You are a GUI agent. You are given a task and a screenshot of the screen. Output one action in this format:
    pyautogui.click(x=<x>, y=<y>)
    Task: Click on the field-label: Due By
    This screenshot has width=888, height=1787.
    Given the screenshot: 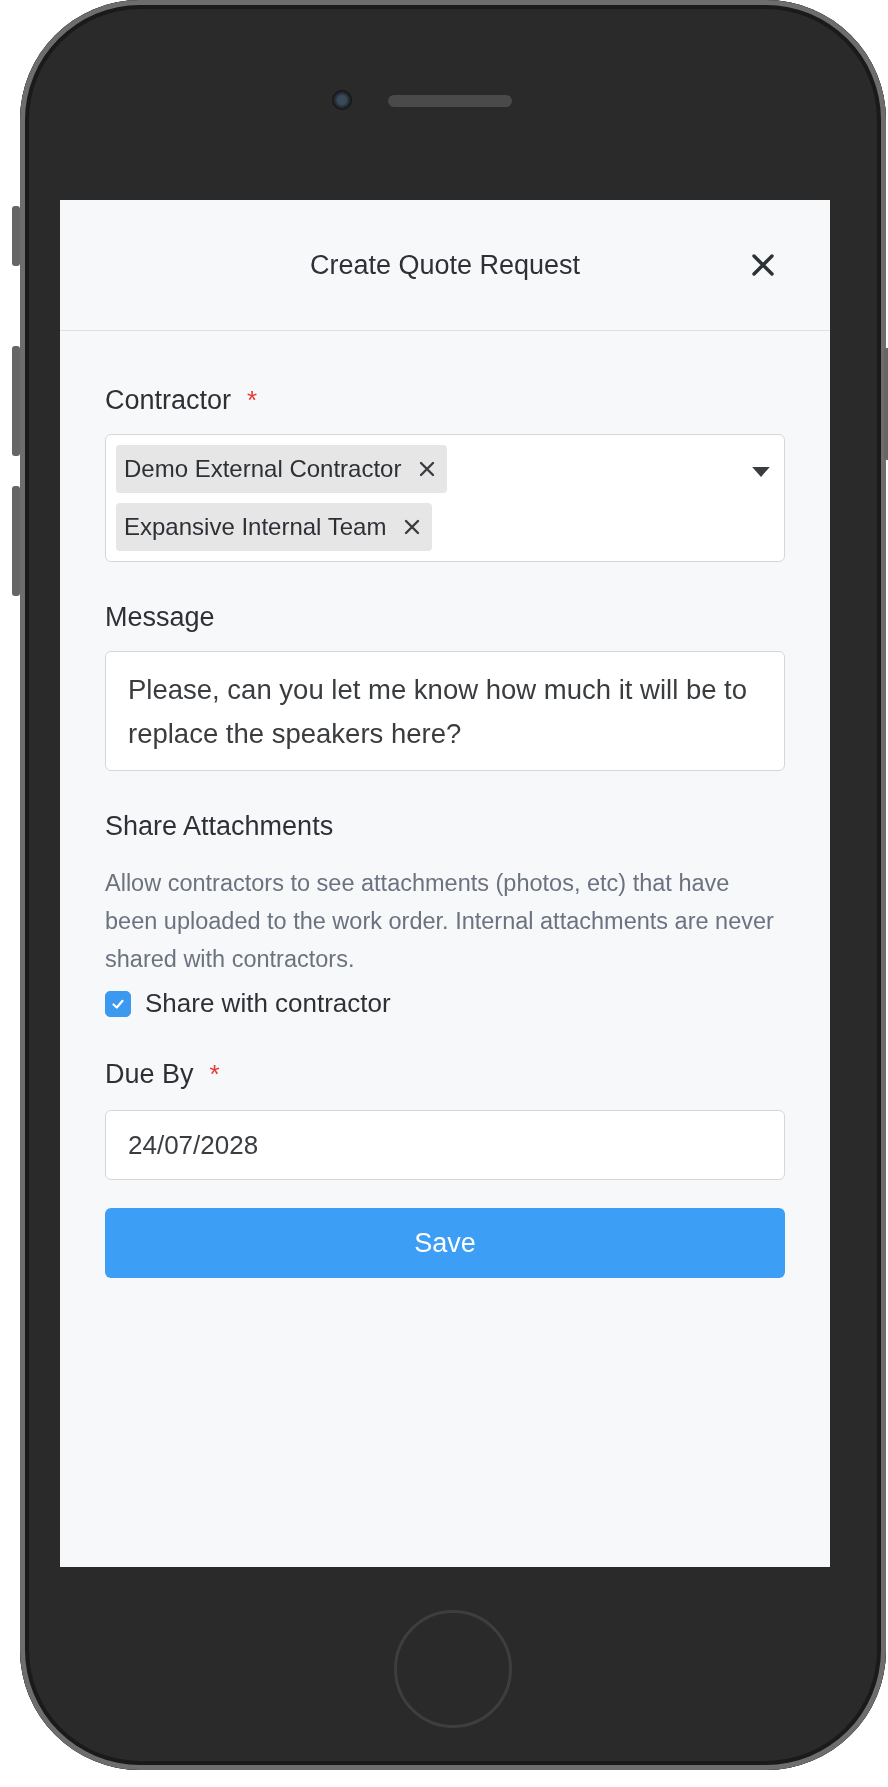 What is the action you would take?
    pyautogui.click(x=149, y=1074)
    